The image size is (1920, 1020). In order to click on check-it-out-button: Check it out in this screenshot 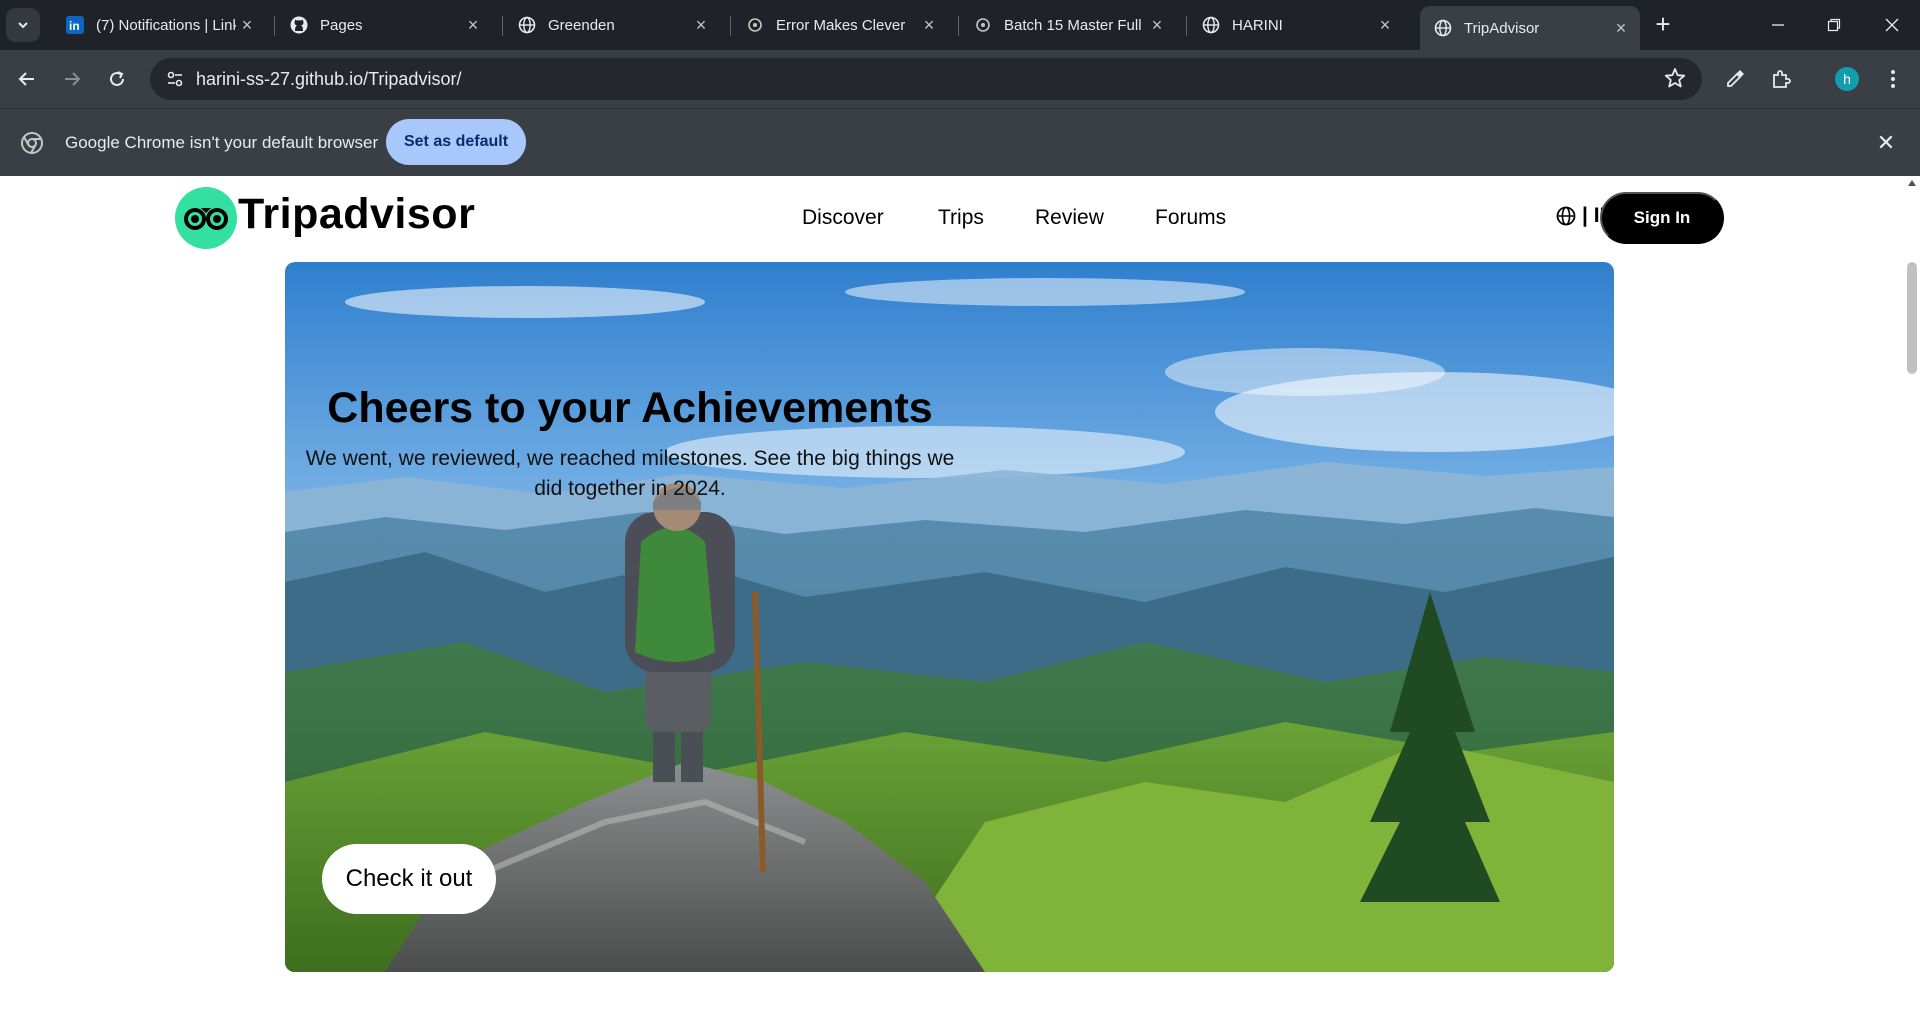, I will do `click(409, 879)`.